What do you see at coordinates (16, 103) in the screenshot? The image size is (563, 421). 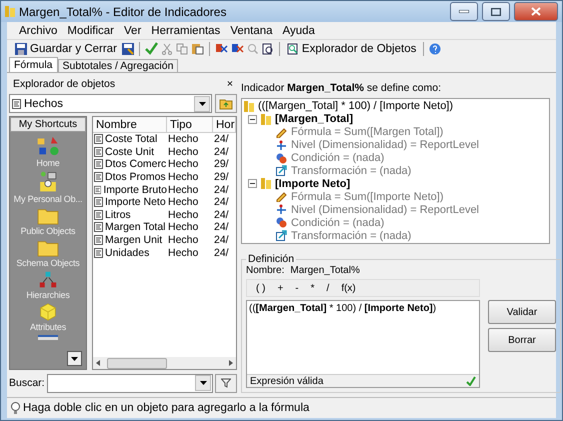 I see `fact-icon` at bounding box center [16, 103].